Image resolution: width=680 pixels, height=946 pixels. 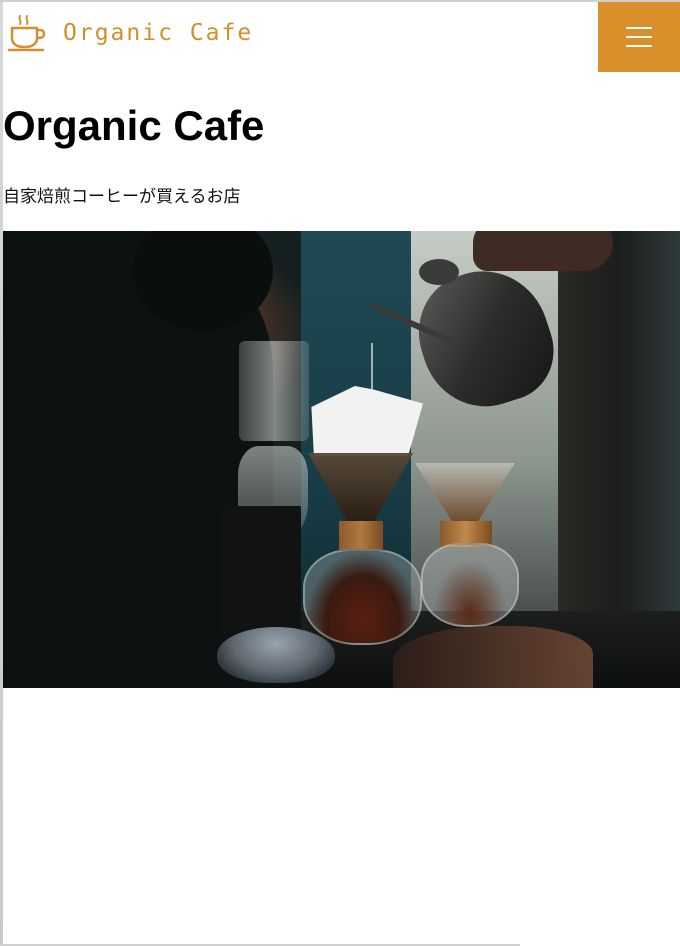 What do you see at coordinates (122, 197) in the screenshot?
I see `page-subtitle: 自家焙煎コーヒーが買えるお店` at bounding box center [122, 197].